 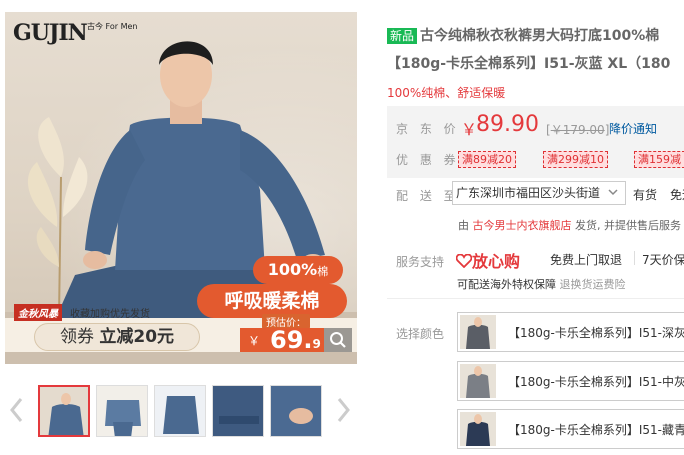 I want to click on coupon-label: 优 惠 券, so click(x=428, y=160).